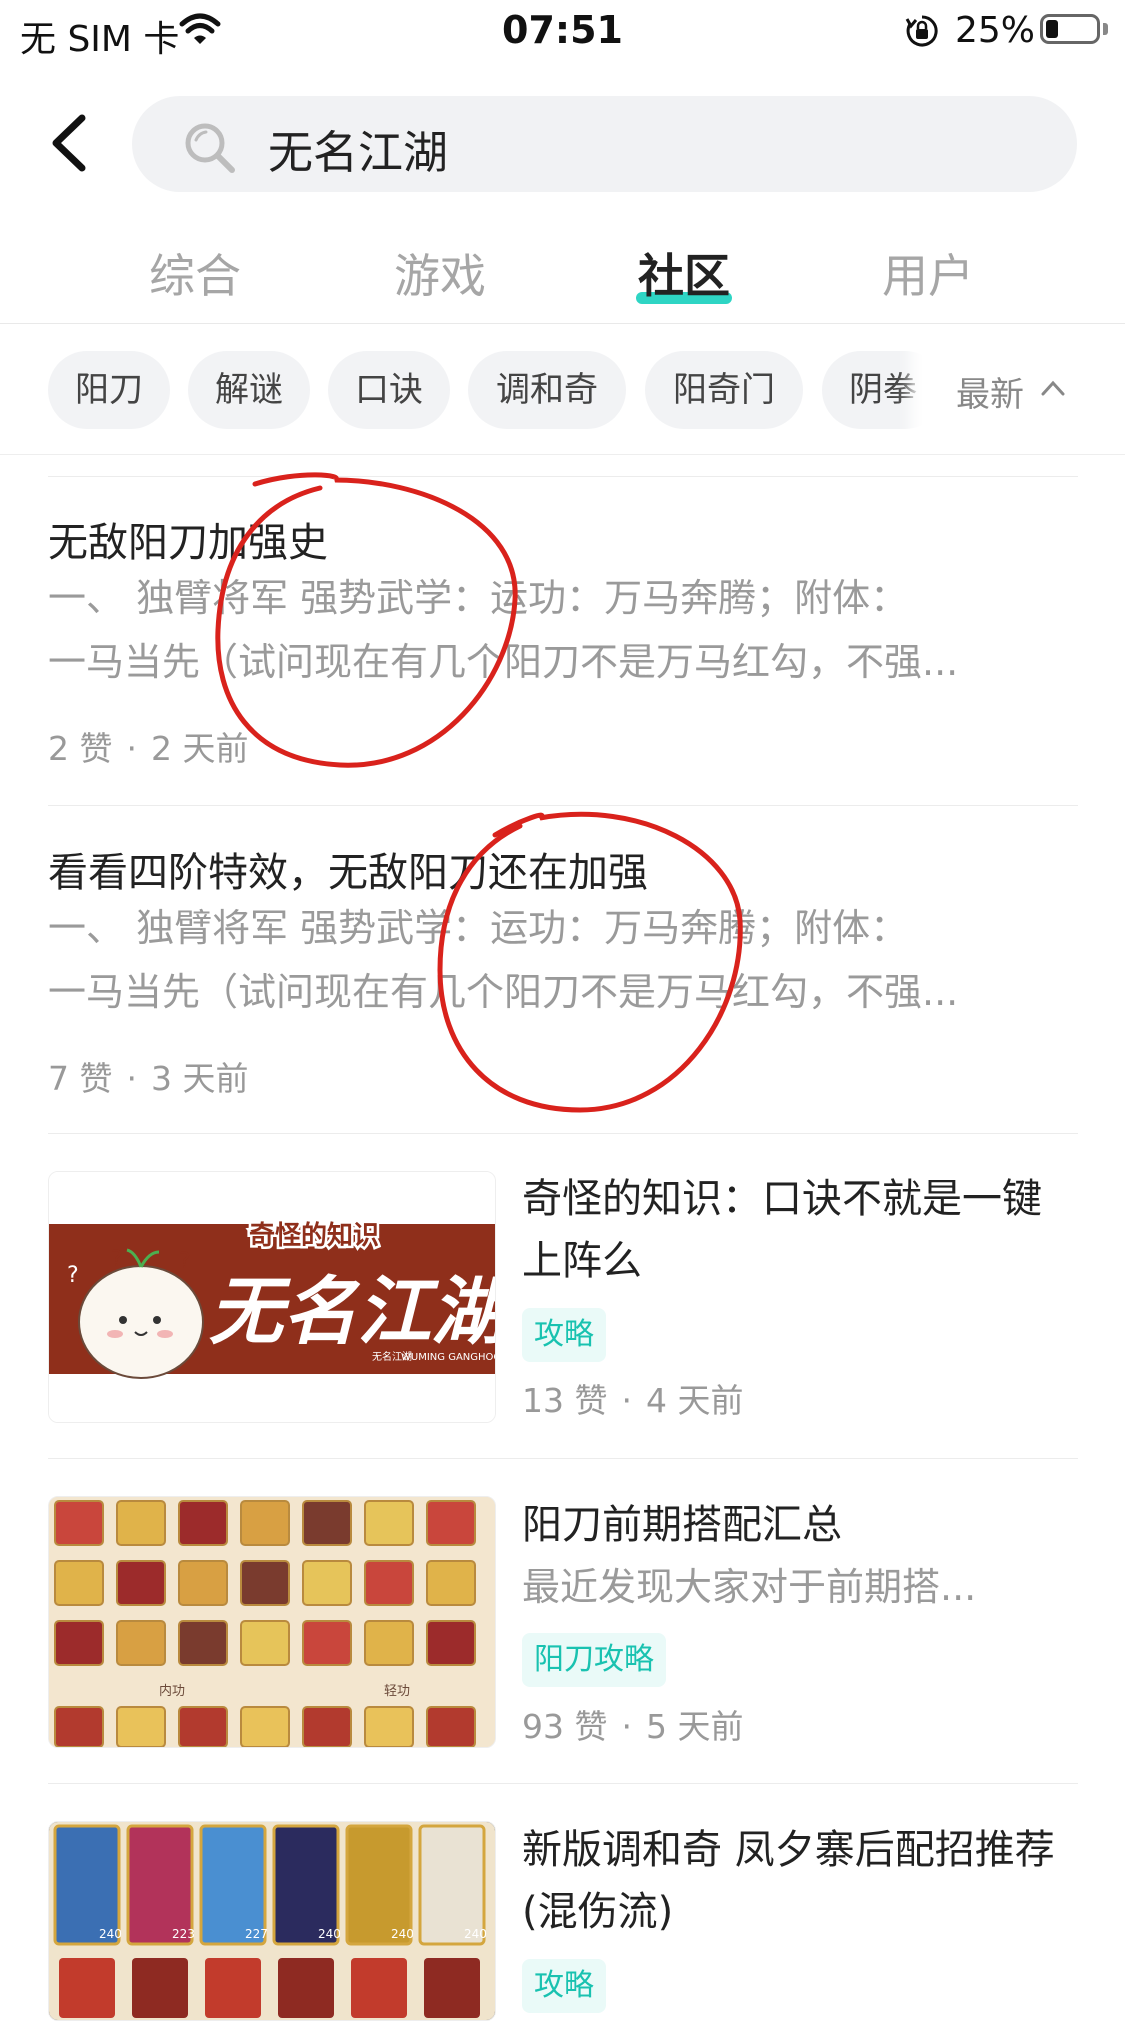 The image size is (1125, 2021). Describe the element at coordinates (594, 1660) in the screenshot. I see `post-tag: 阳刀攻略` at that location.